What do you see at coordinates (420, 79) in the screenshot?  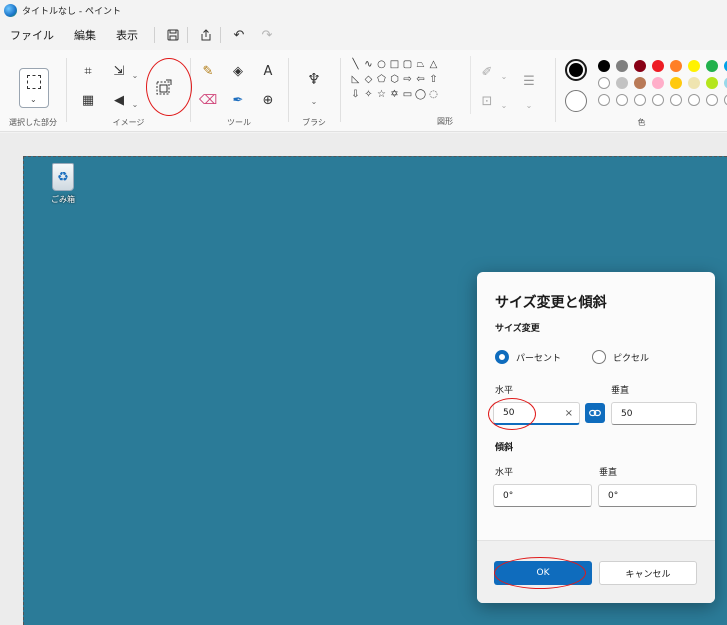 I see `left-arrow-shape-icon: ⇦` at bounding box center [420, 79].